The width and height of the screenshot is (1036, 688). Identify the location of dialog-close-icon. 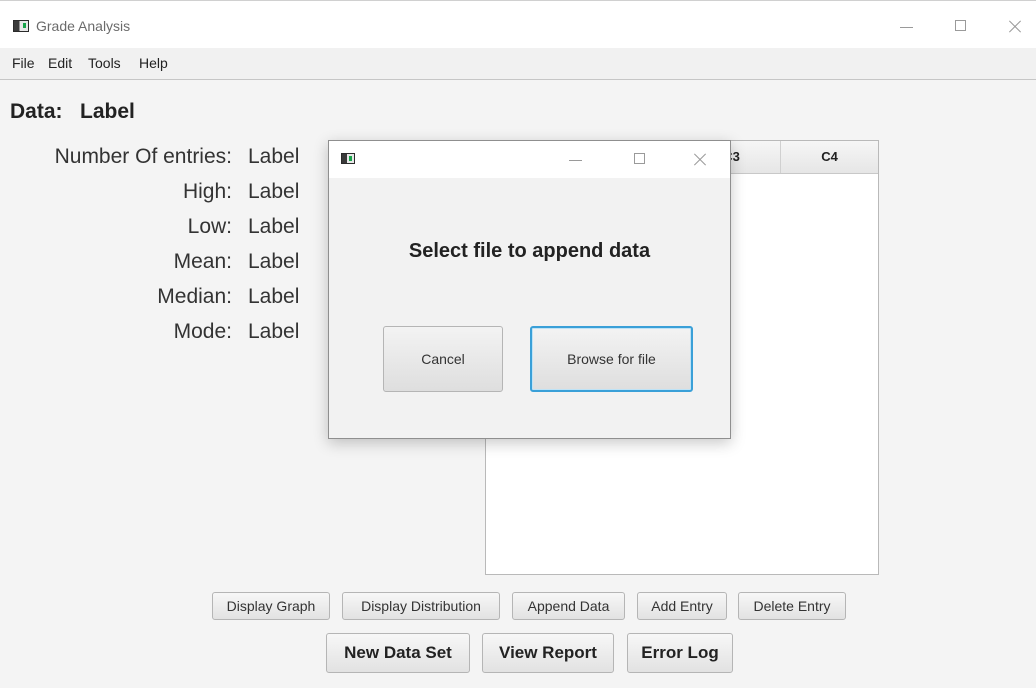
(700, 160).